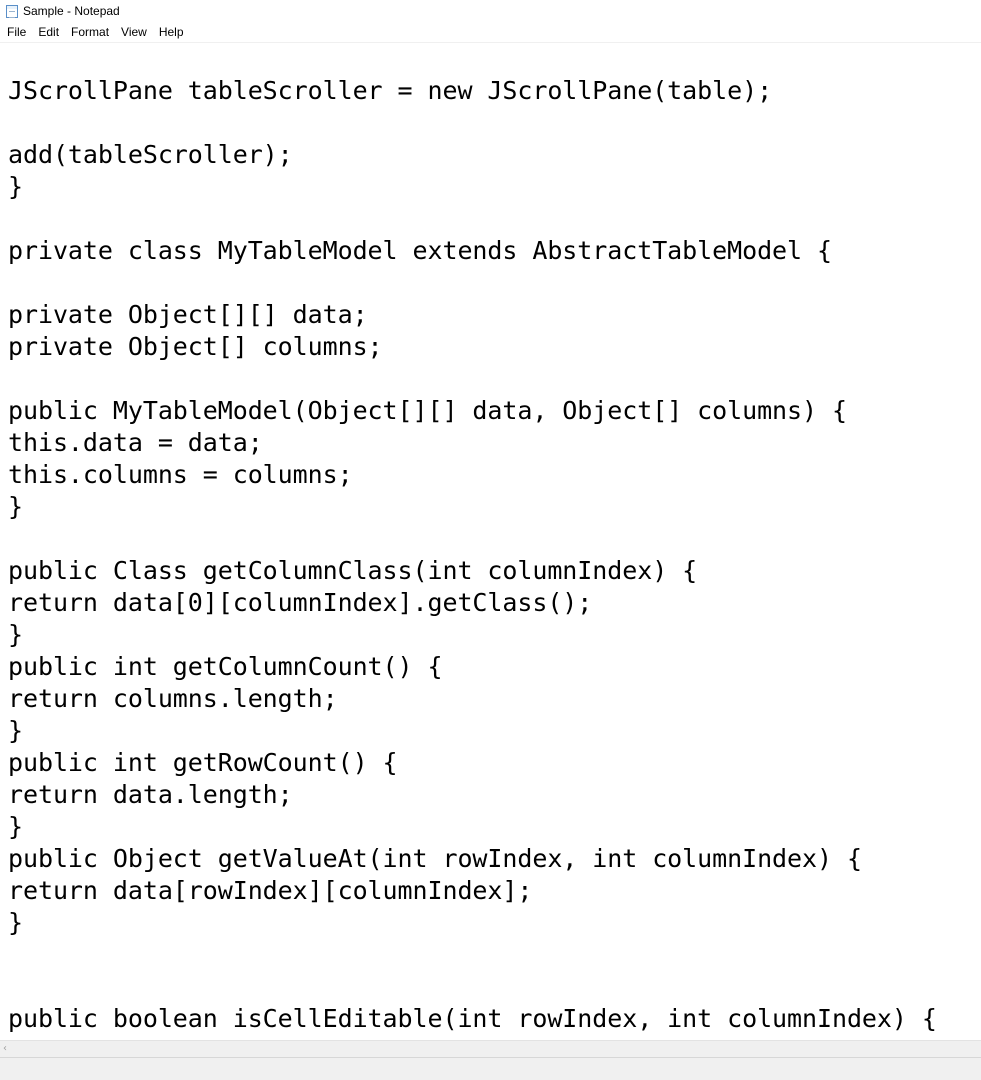  What do you see at coordinates (490, 1068) in the screenshot?
I see `status-bar` at bounding box center [490, 1068].